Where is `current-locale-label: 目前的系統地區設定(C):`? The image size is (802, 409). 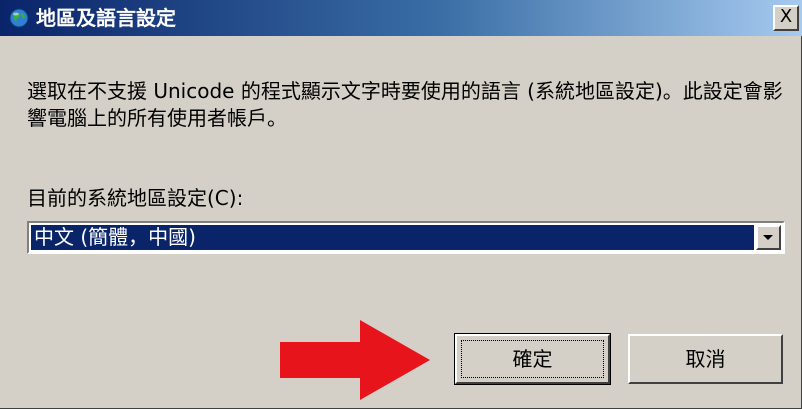
current-locale-label: 目前的系統地區設定(C): is located at coordinates (135, 198).